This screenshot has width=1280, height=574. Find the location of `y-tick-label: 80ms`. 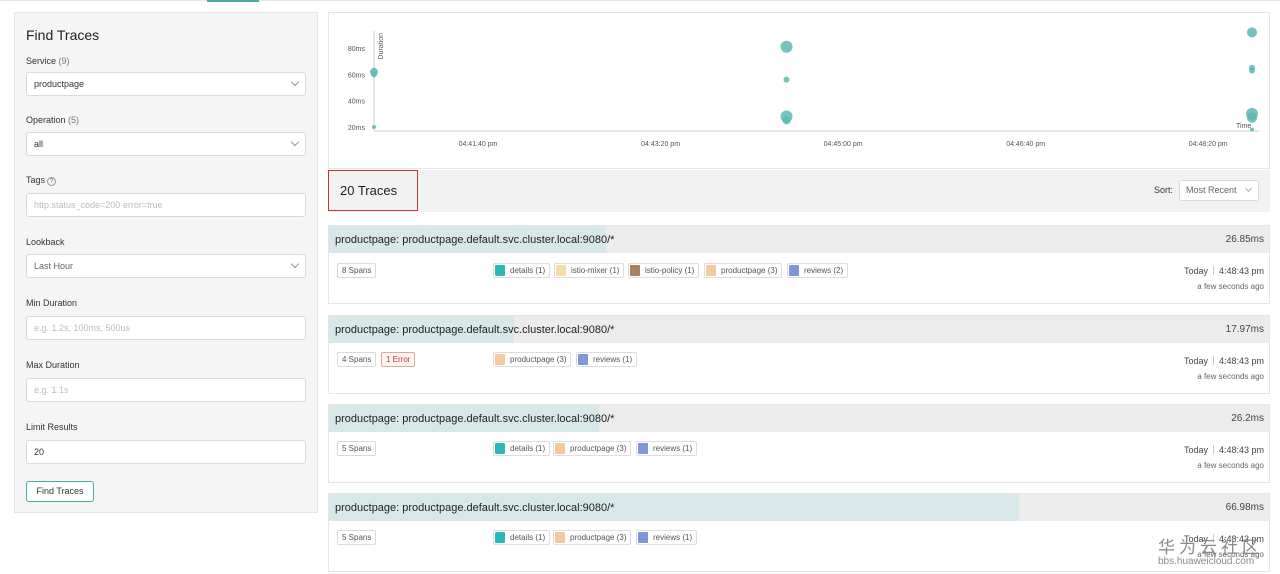

y-tick-label: 80ms is located at coordinates (357, 49).